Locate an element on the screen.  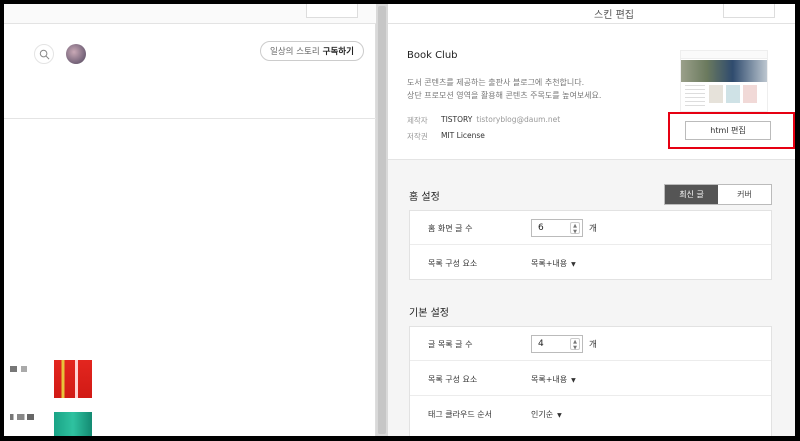
license-label: 저작권 is located at coordinates (417, 136).